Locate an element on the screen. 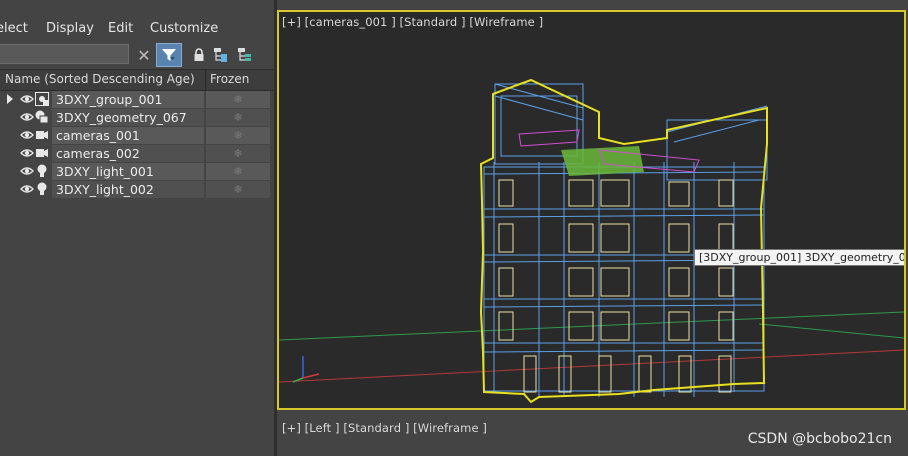  tree-row: 3DXY_geometry_067 ❄ is located at coordinates (137, 118).